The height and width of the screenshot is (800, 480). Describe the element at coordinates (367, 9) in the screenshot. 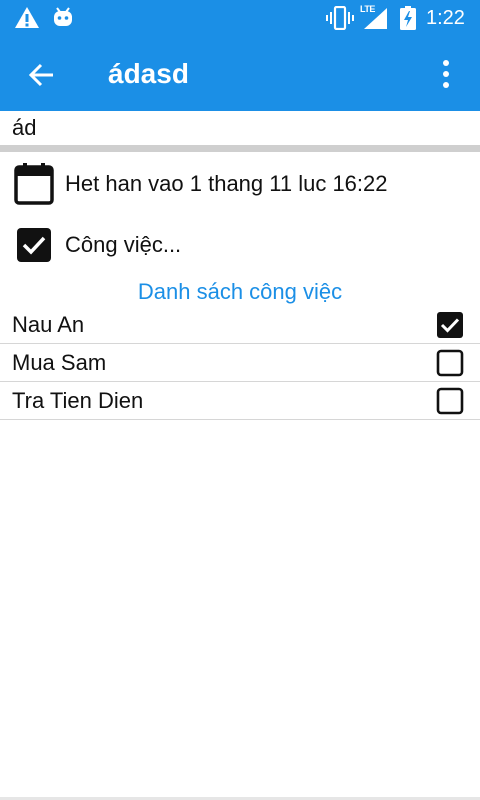

I see `network-type-label: LTE` at that location.